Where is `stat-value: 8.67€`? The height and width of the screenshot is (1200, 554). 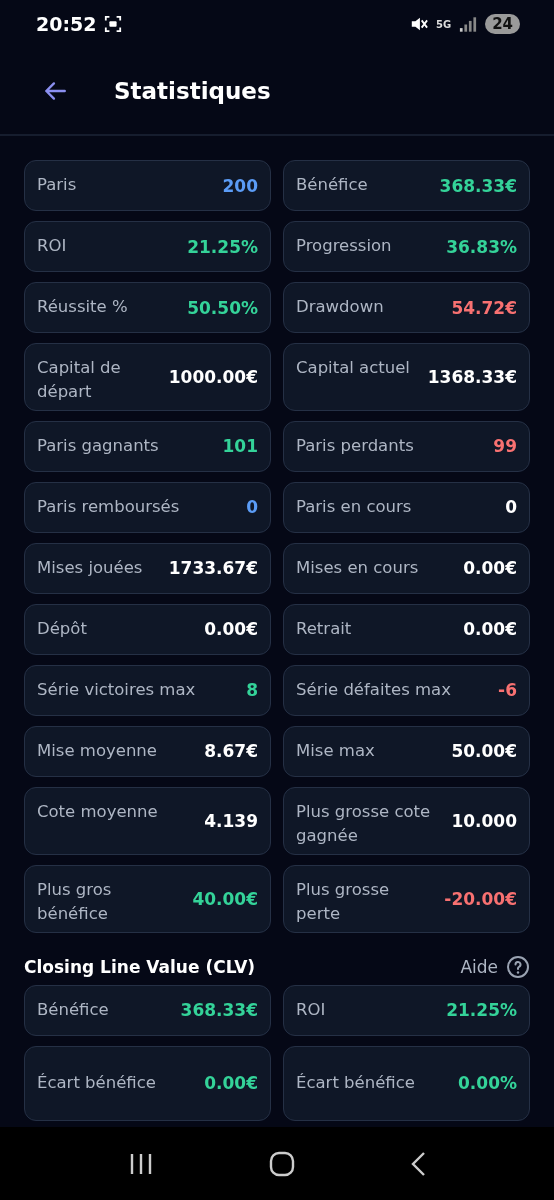
stat-value: 8.67€ is located at coordinates (231, 751).